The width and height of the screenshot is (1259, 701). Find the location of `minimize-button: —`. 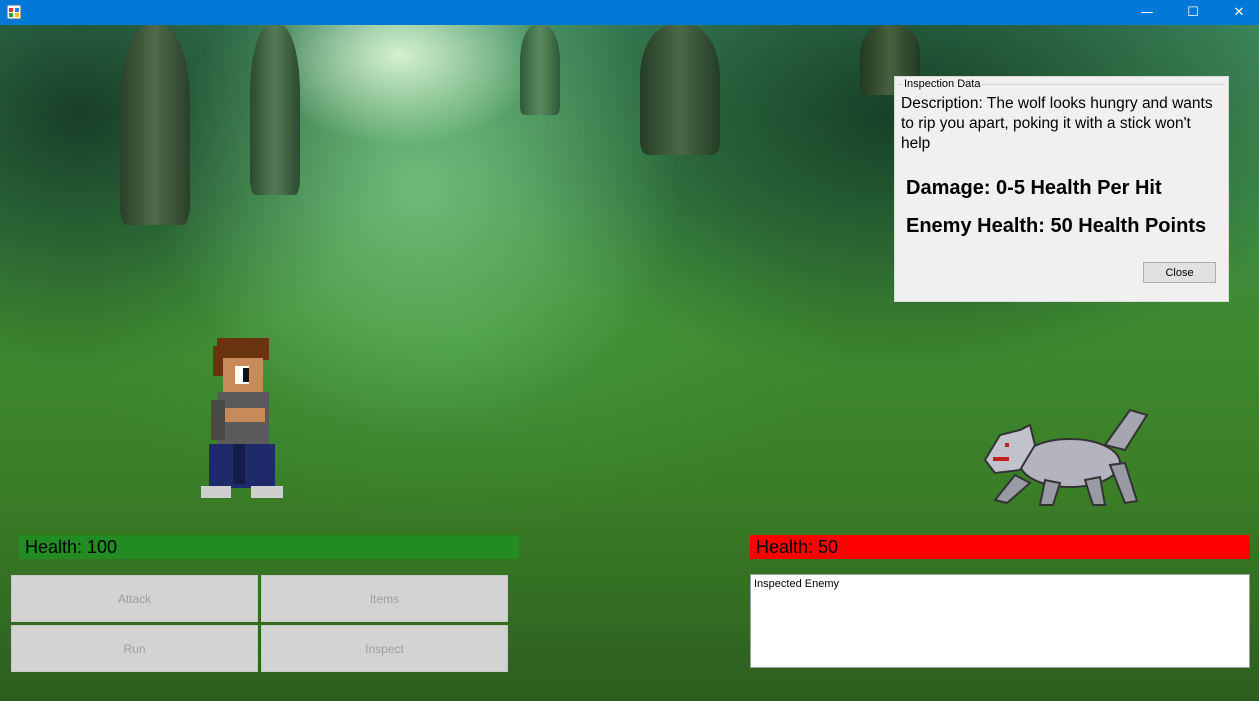

minimize-button: — is located at coordinates (1147, 12).